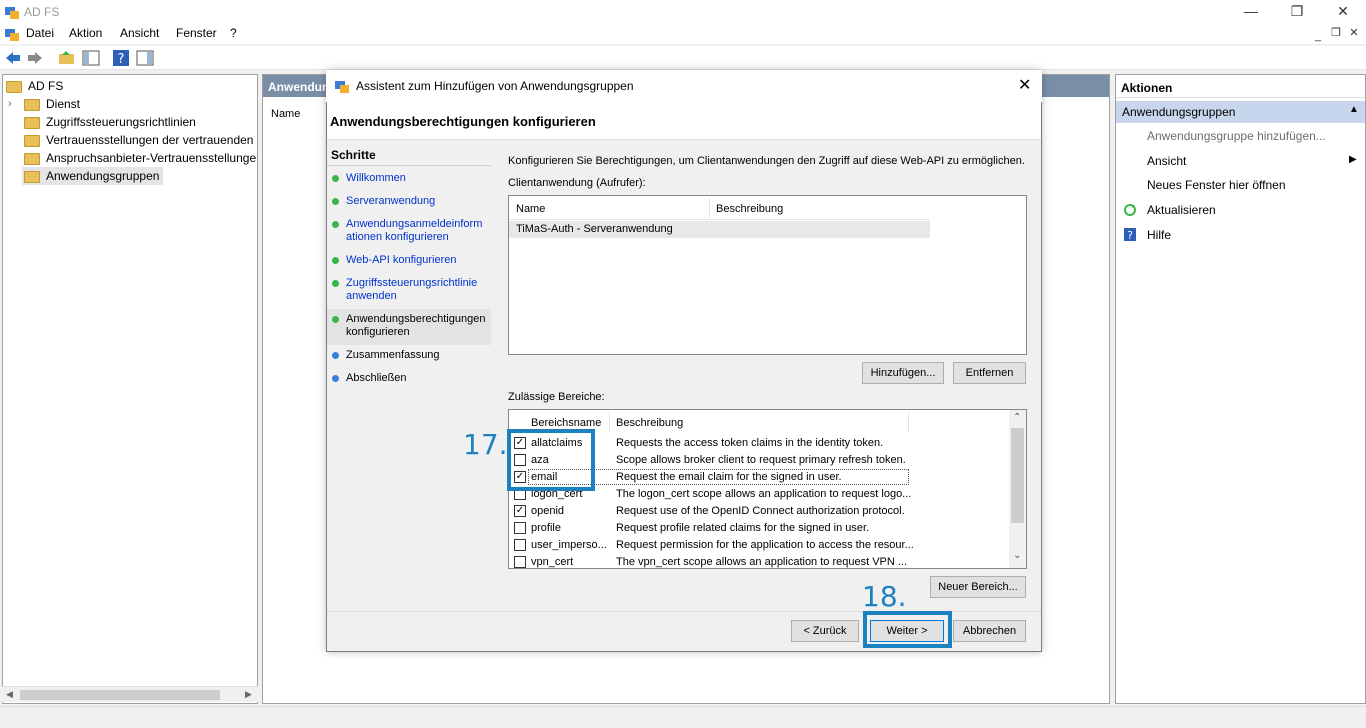 The width and height of the screenshot is (1366, 728). What do you see at coordinates (907, 629) in the screenshot?
I see `annotation-box-next` at bounding box center [907, 629].